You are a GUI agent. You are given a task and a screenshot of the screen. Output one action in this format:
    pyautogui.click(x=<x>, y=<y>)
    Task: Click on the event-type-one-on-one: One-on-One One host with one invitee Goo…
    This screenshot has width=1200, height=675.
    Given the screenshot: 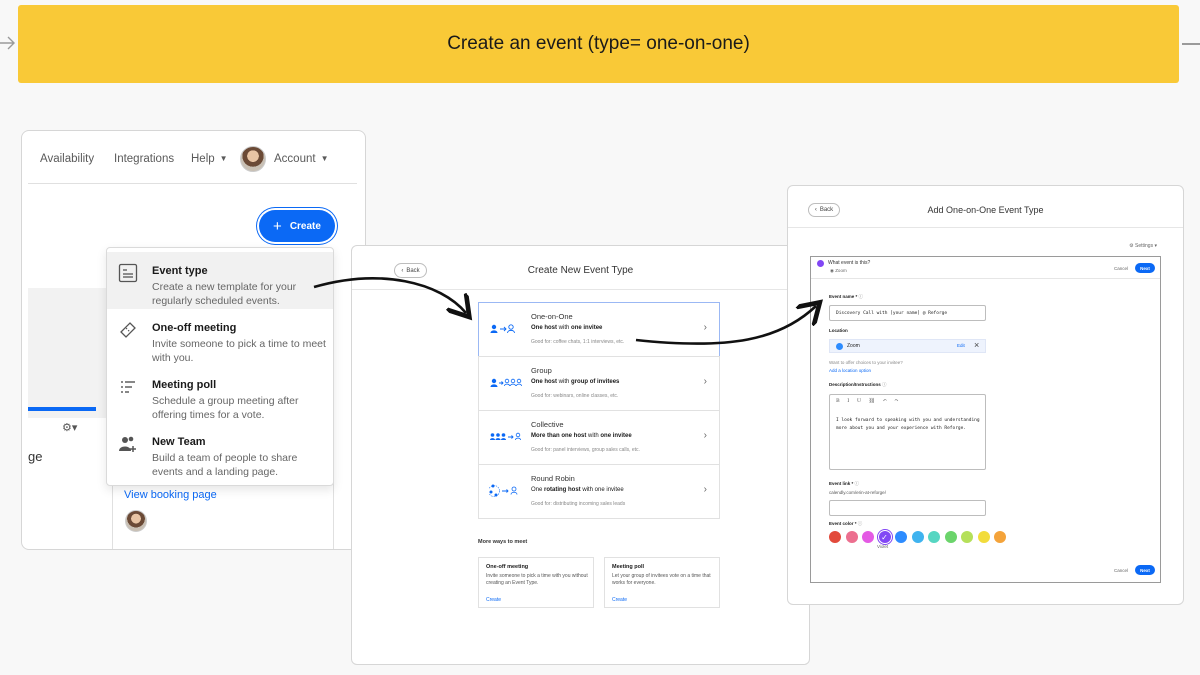 What is the action you would take?
    pyautogui.click(x=599, y=329)
    